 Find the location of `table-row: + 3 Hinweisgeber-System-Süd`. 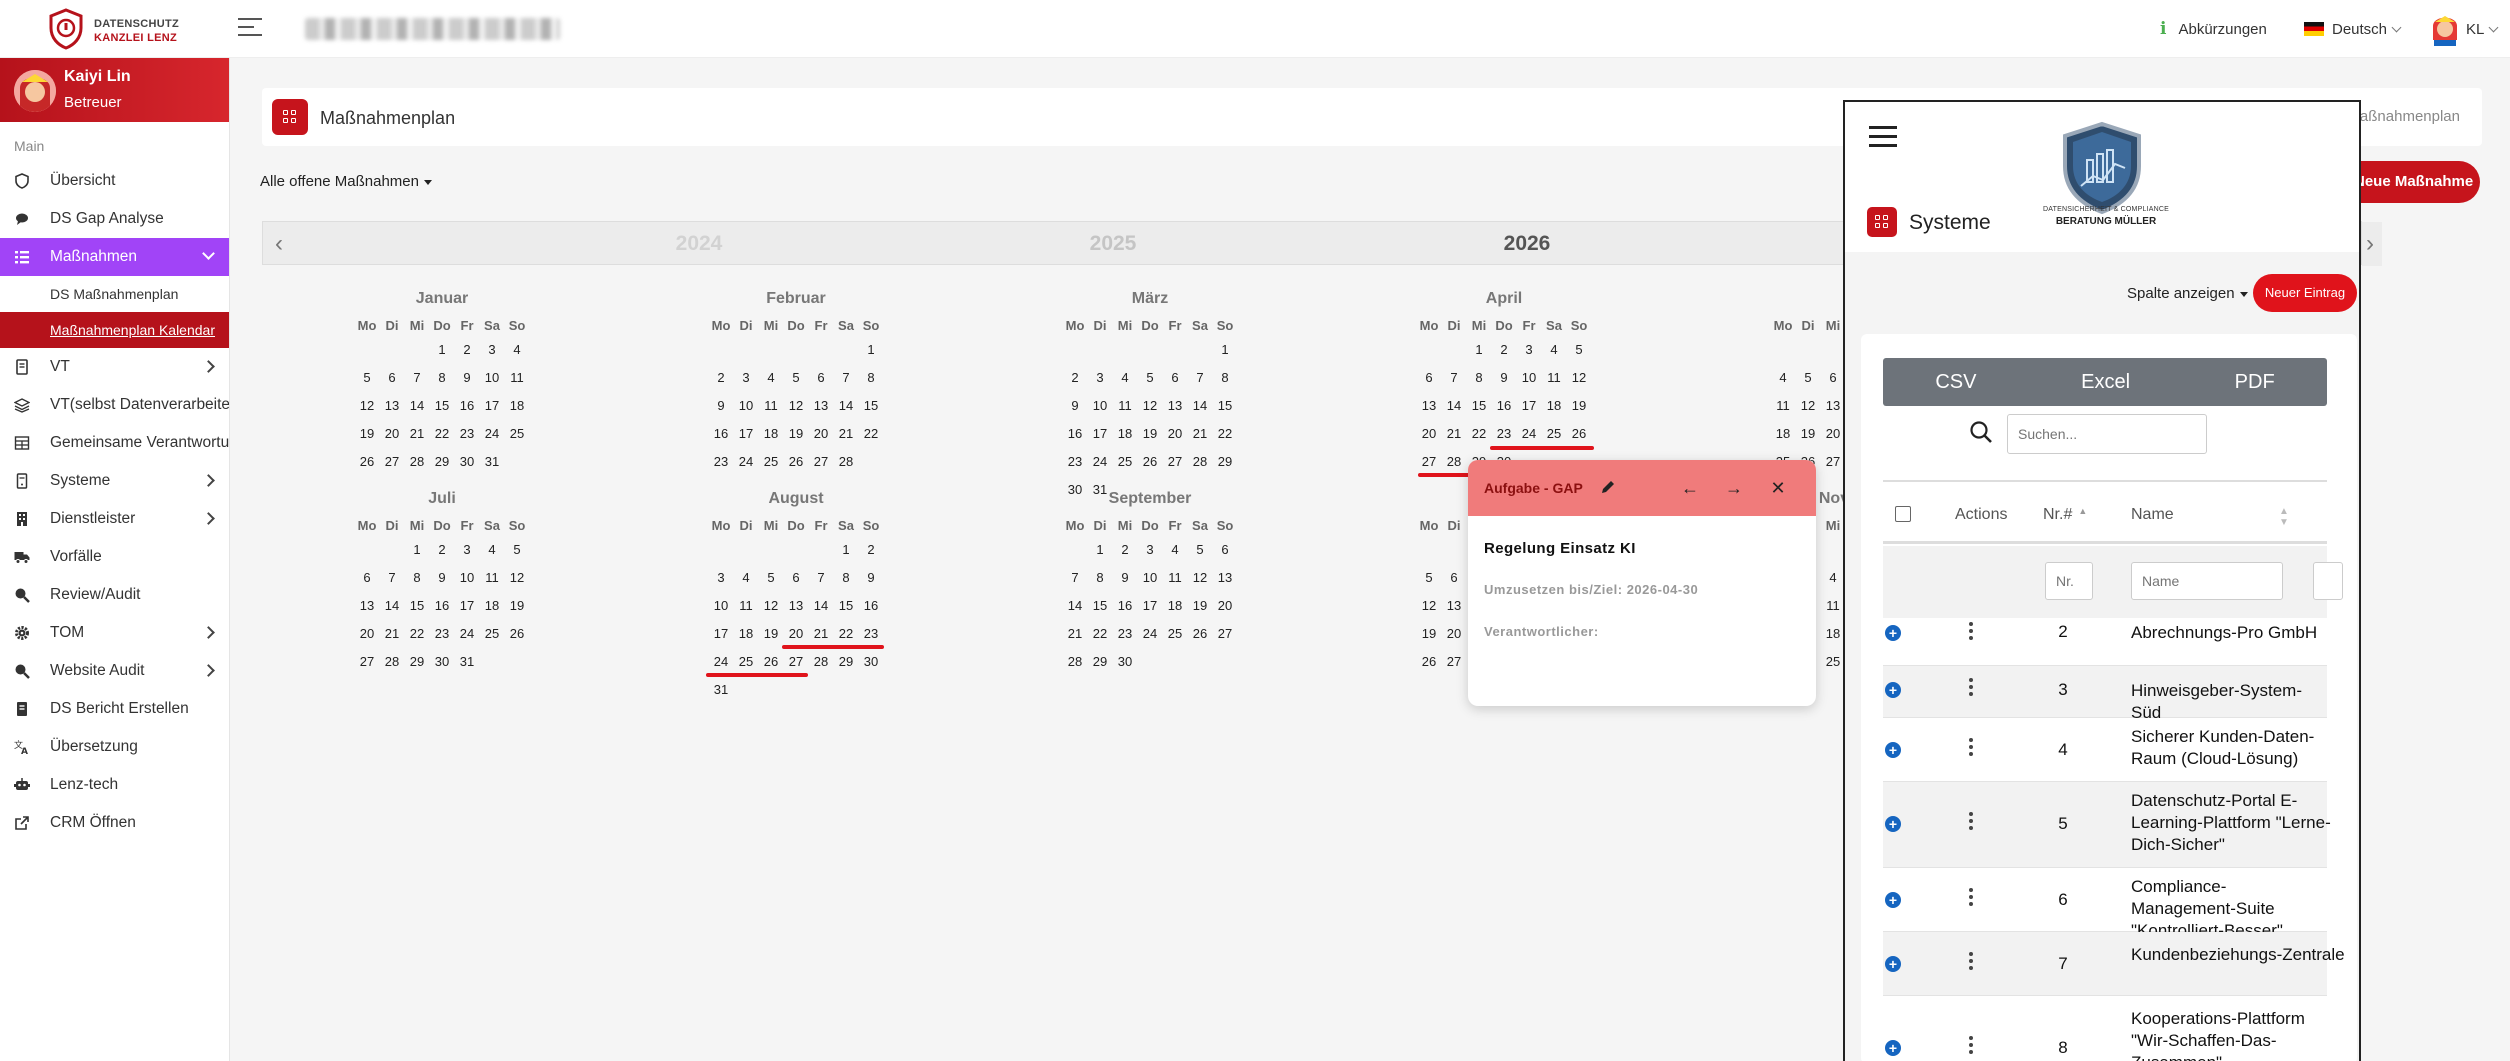

table-row: + 3 Hinweisgeber-System-Süd is located at coordinates (2105, 694).